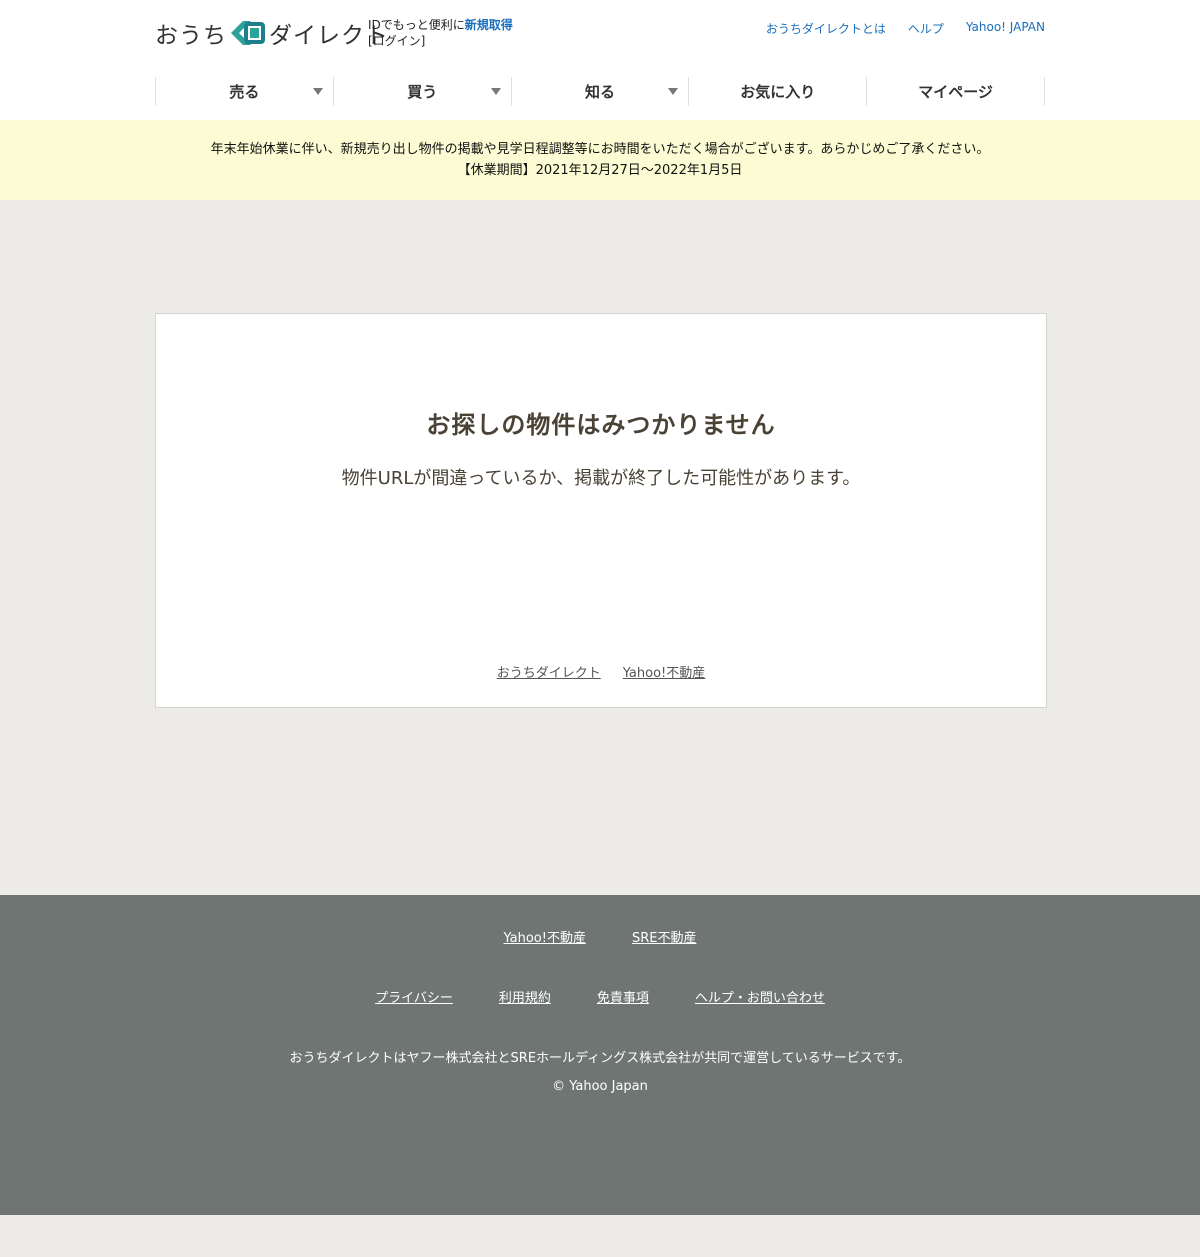 Image resolution: width=1200 pixels, height=1257 pixels. What do you see at coordinates (623, 996) in the screenshot?
I see `footer-disclaimer-link: 免責事項` at bounding box center [623, 996].